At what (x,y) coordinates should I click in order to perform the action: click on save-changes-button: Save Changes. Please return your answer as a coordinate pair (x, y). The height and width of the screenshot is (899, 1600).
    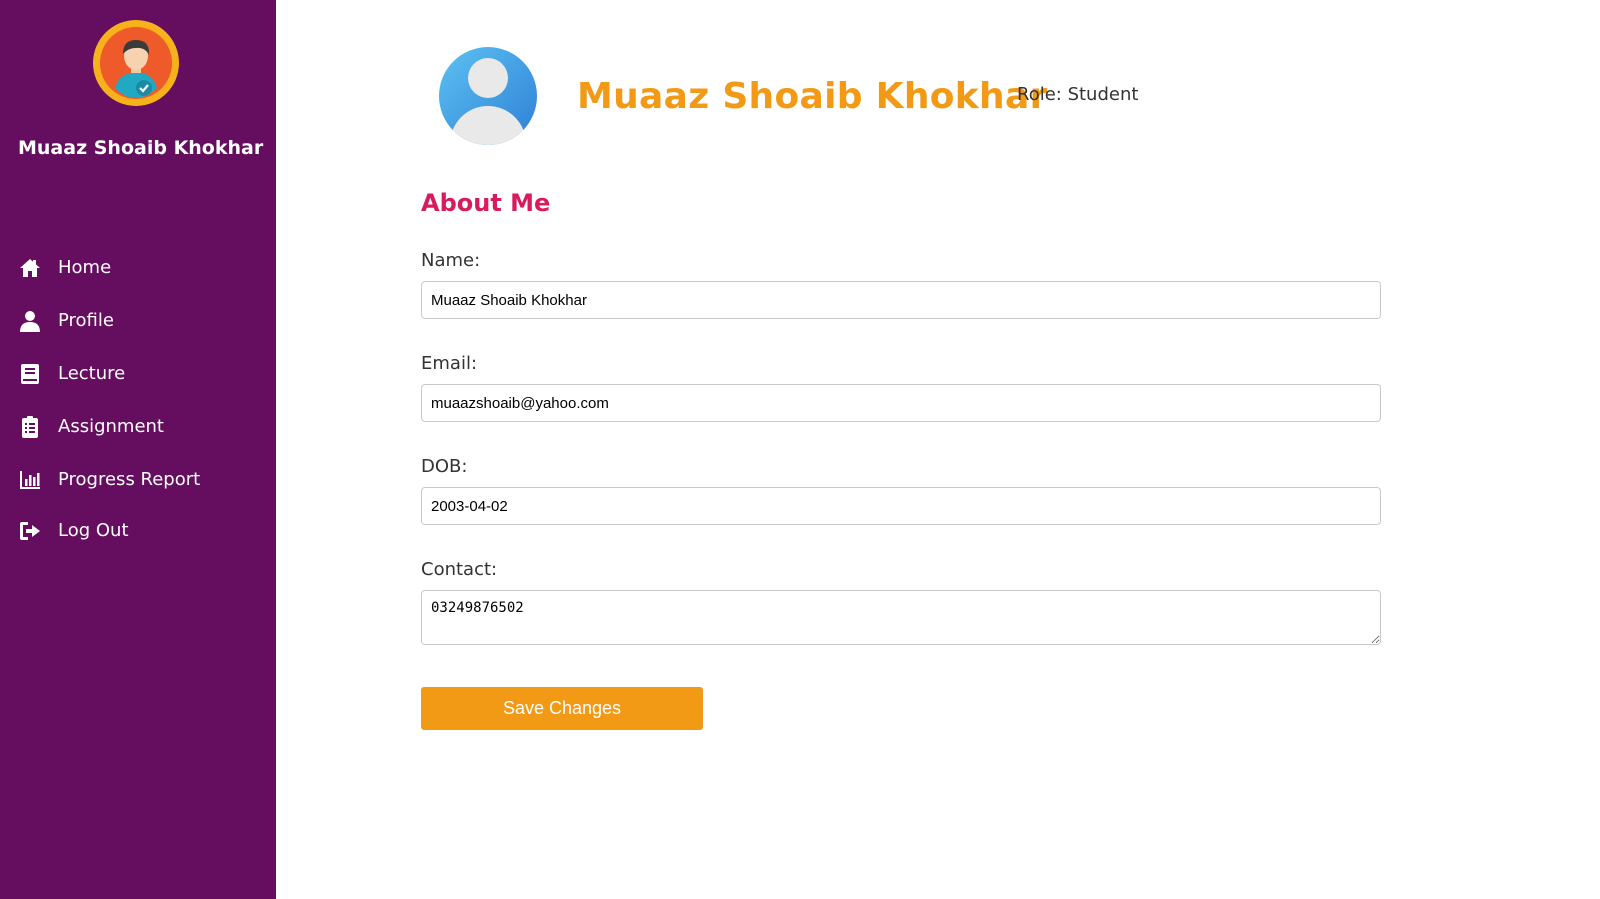
    Looking at the image, I should click on (562, 708).